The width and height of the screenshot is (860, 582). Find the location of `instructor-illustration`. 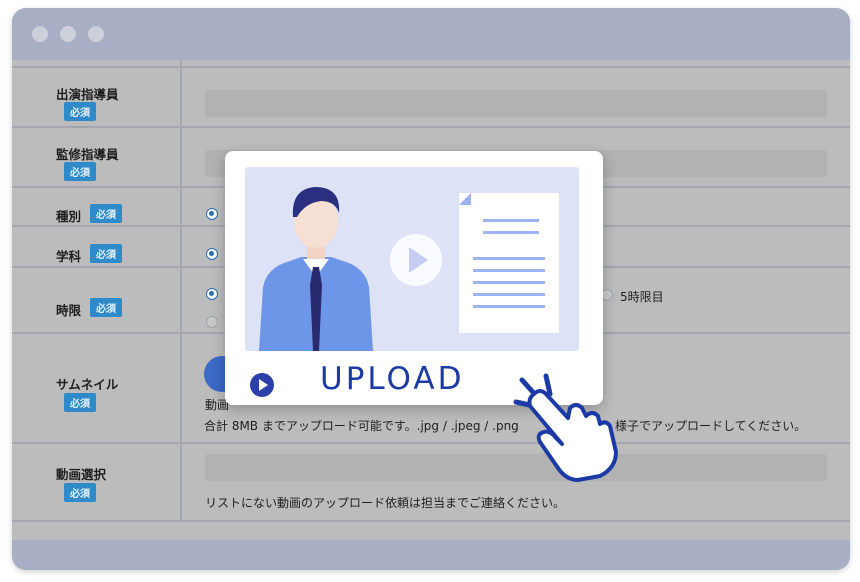

instructor-illustration is located at coordinates (409, 269).